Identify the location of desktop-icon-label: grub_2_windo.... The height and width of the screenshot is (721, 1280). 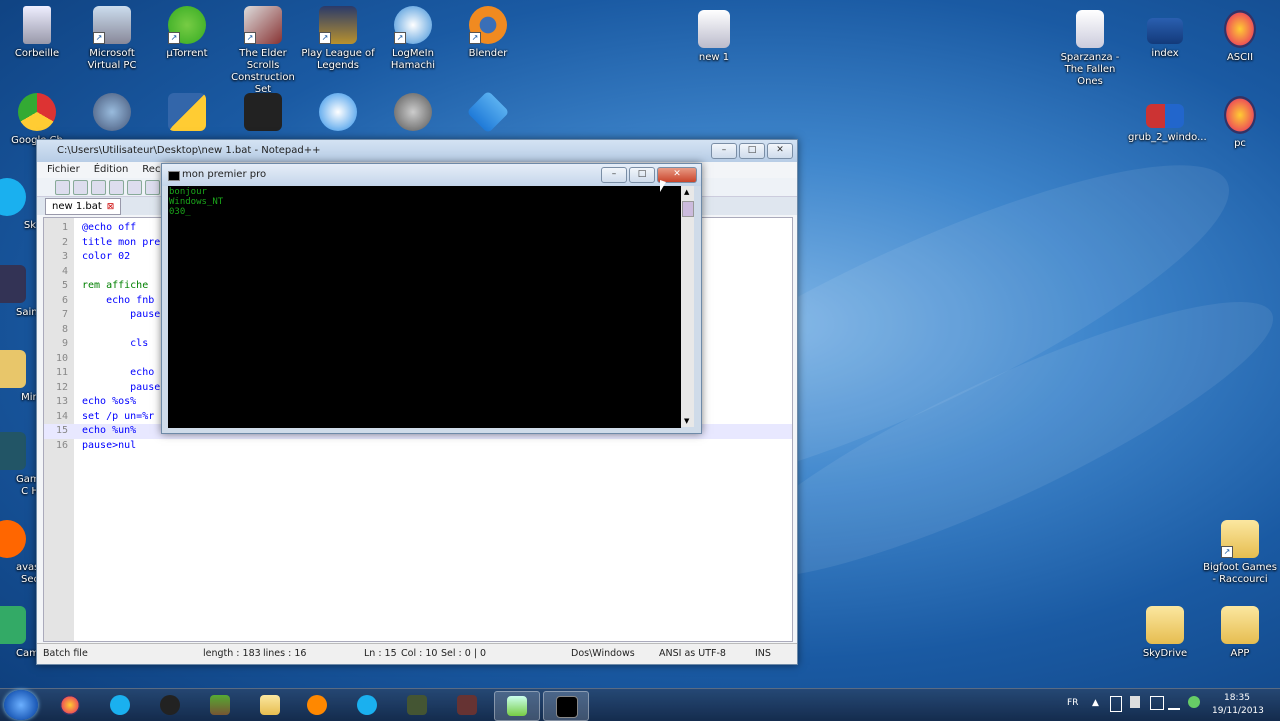
(1167, 137).